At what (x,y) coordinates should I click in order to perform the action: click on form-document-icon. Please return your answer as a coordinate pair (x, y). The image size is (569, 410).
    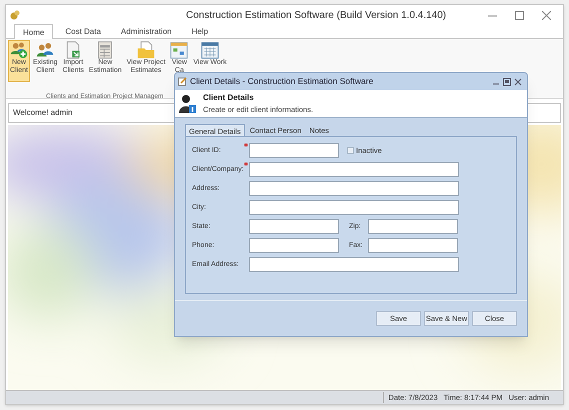
    Looking at the image, I should click on (105, 50).